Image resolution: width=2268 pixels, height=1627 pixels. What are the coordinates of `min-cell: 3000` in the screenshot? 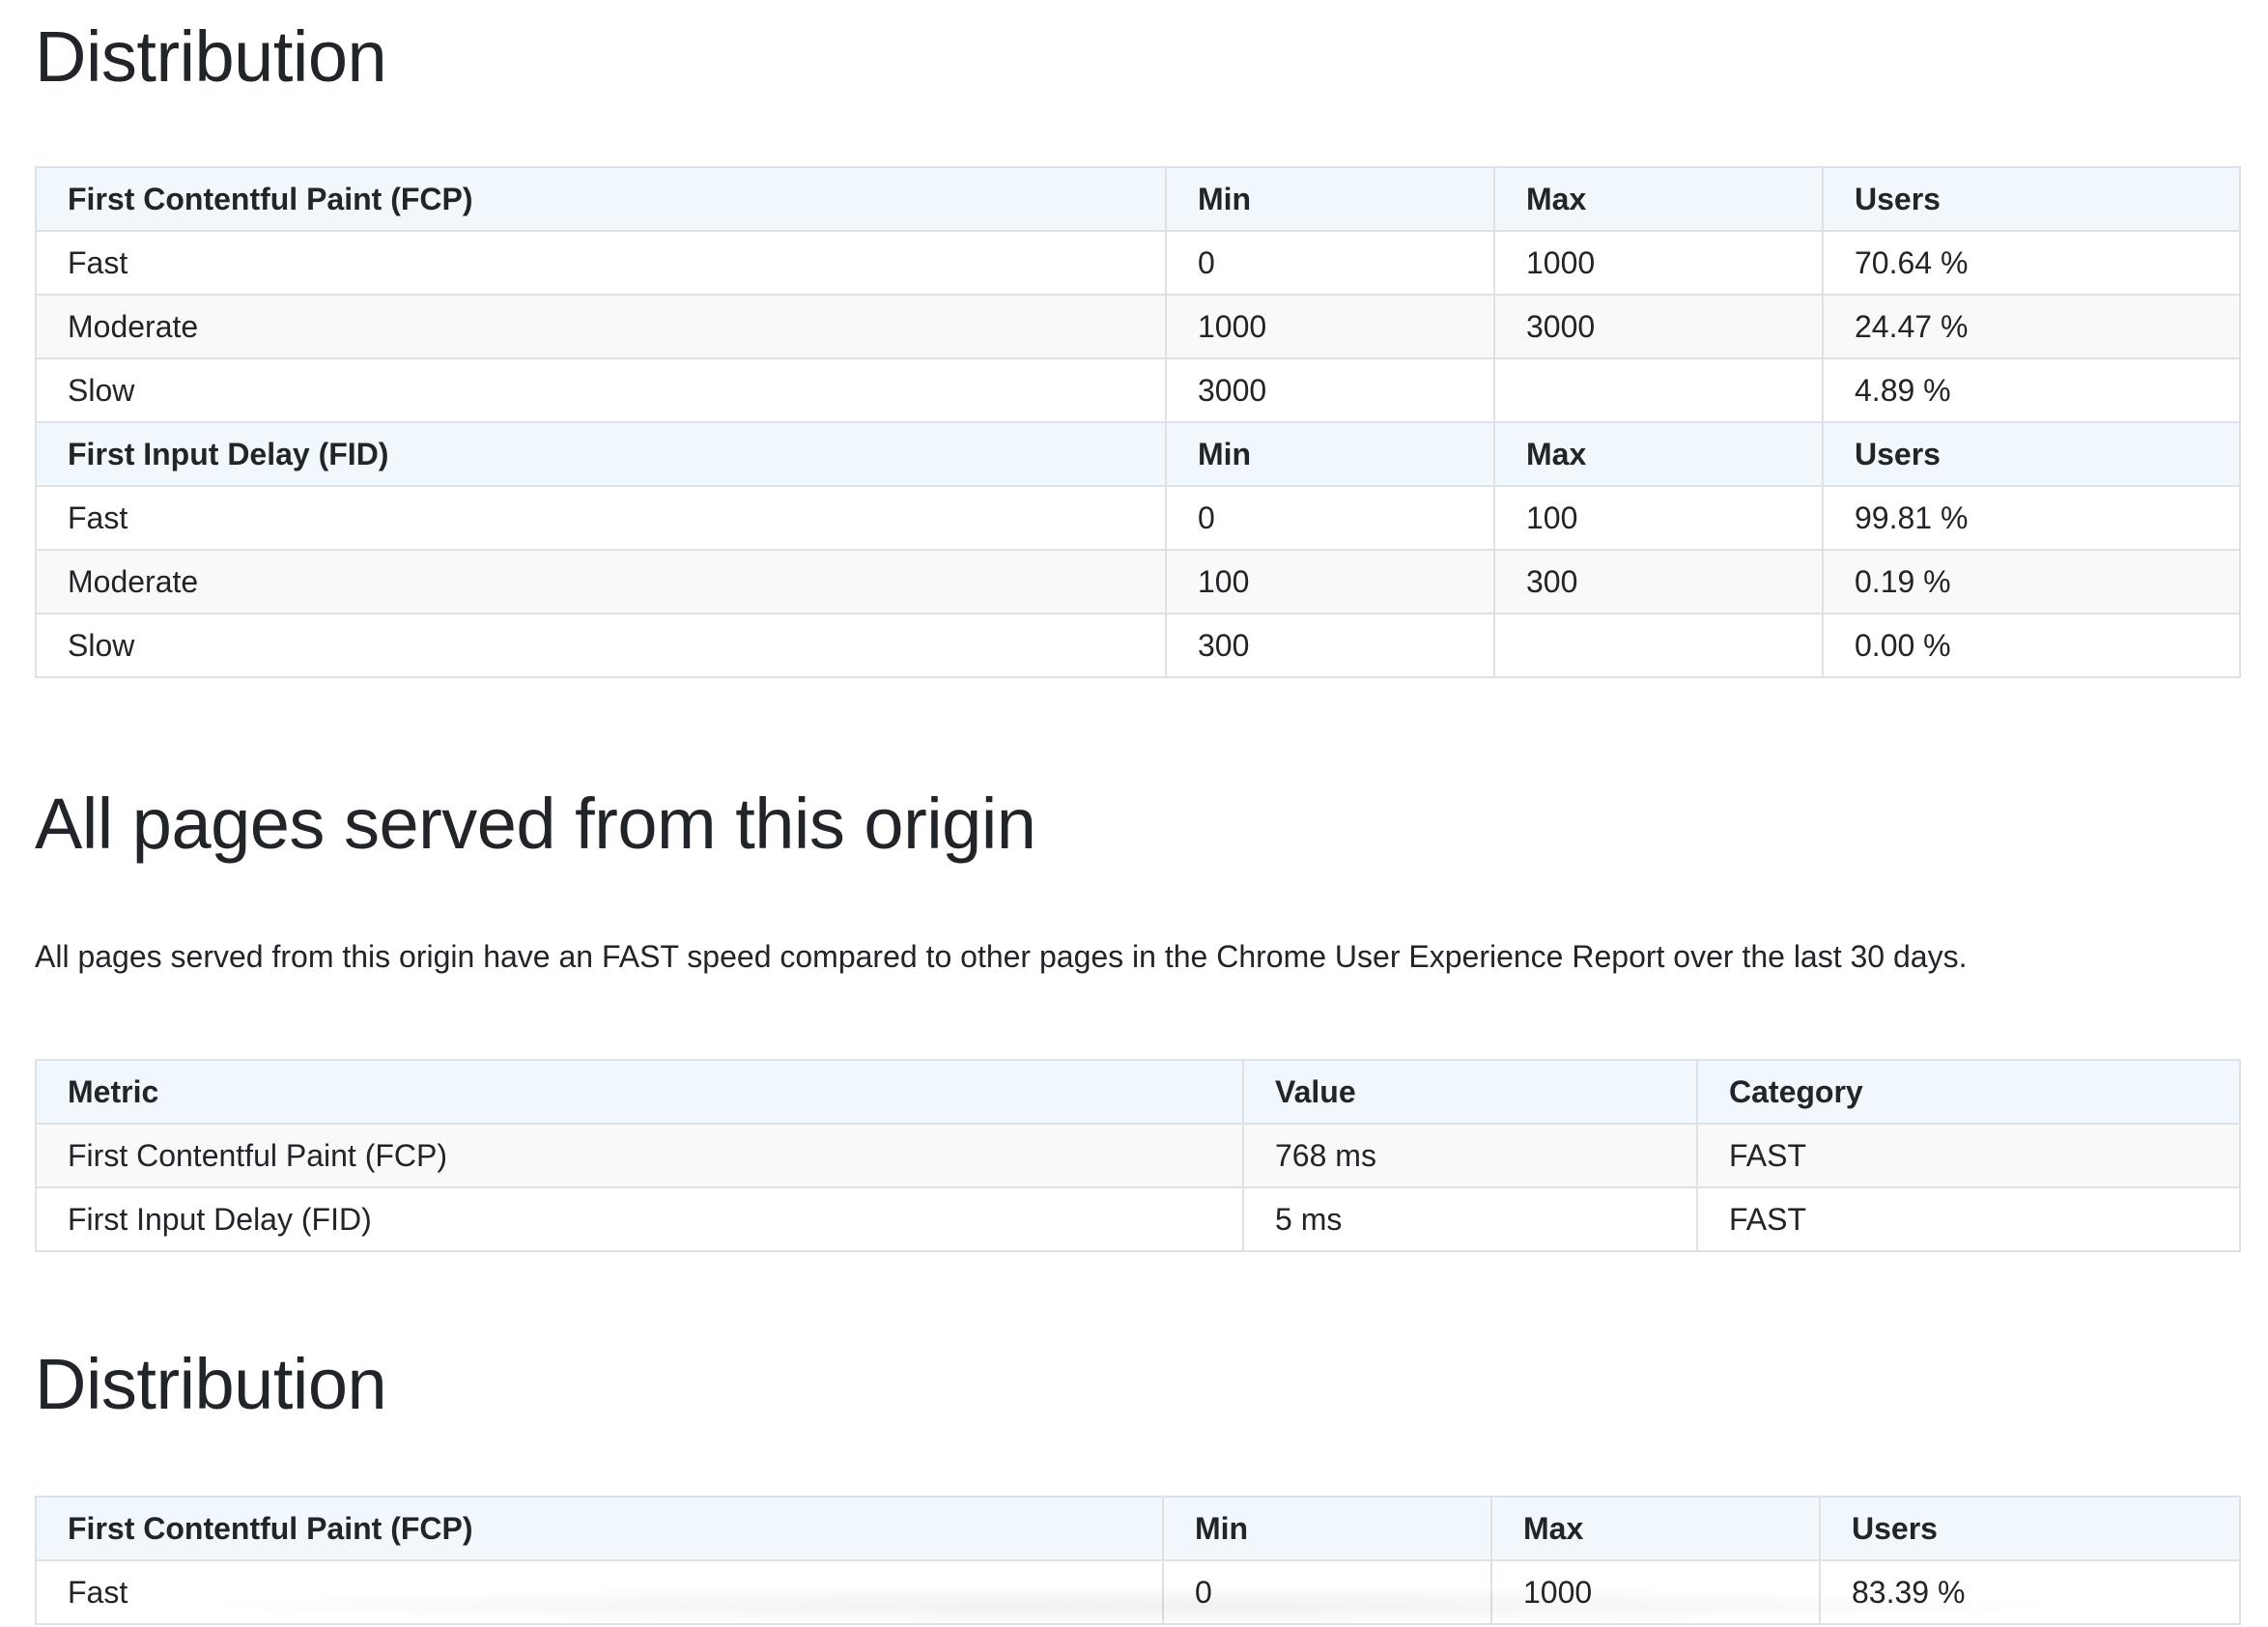 It's located at (1330, 390).